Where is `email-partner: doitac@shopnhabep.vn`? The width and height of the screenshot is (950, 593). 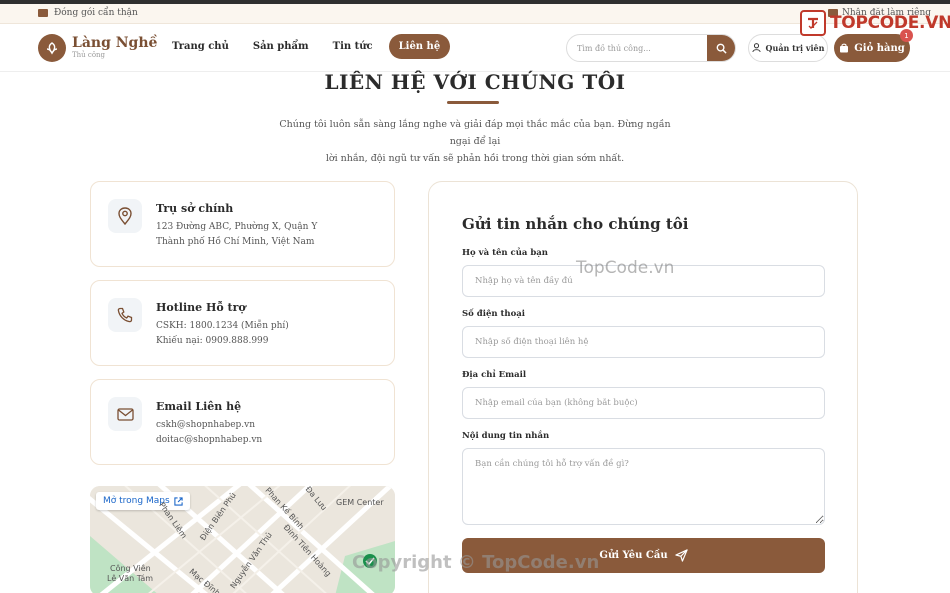 email-partner: doitac@shopnhabep.vn is located at coordinates (209, 440).